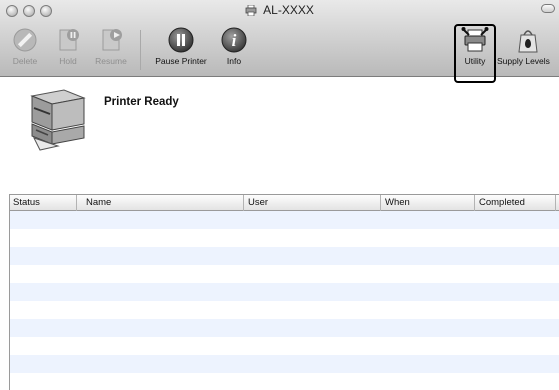 This screenshot has height=390, width=559. What do you see at coordinates (234, 61) in the screenshot?
I see `info-label: Info` at bounding box center [234, 61].